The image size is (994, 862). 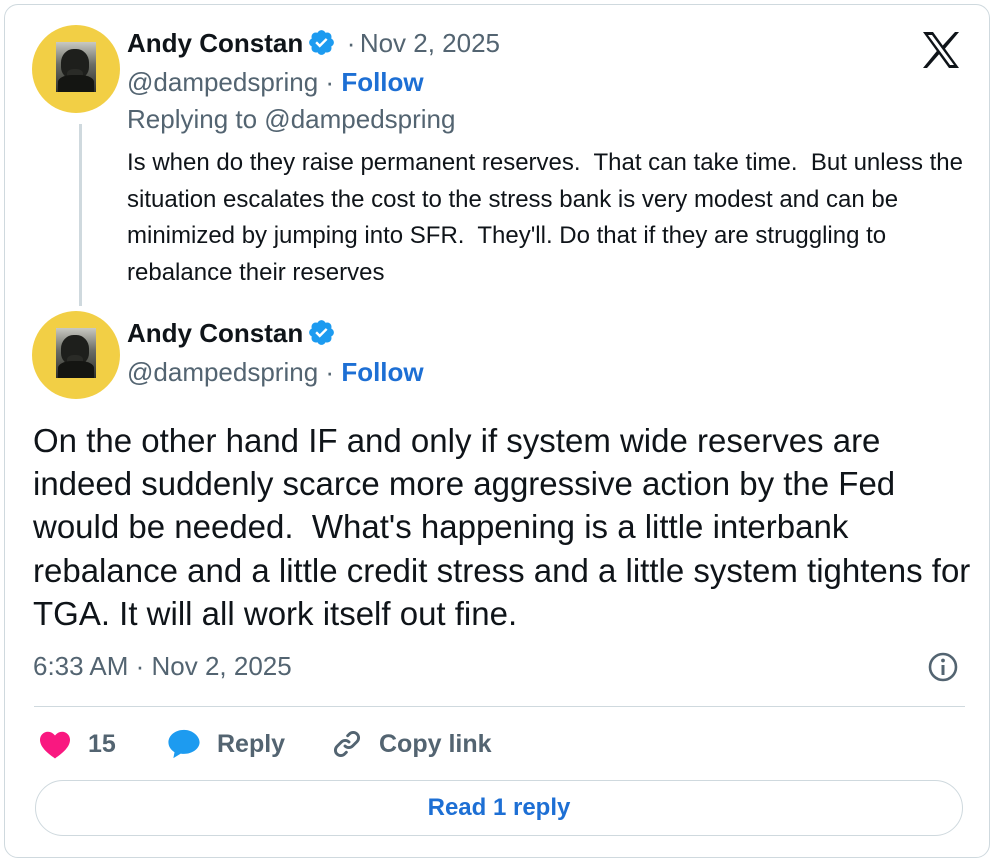 I want to click on like-button: 15, so click(x=77, y=744).